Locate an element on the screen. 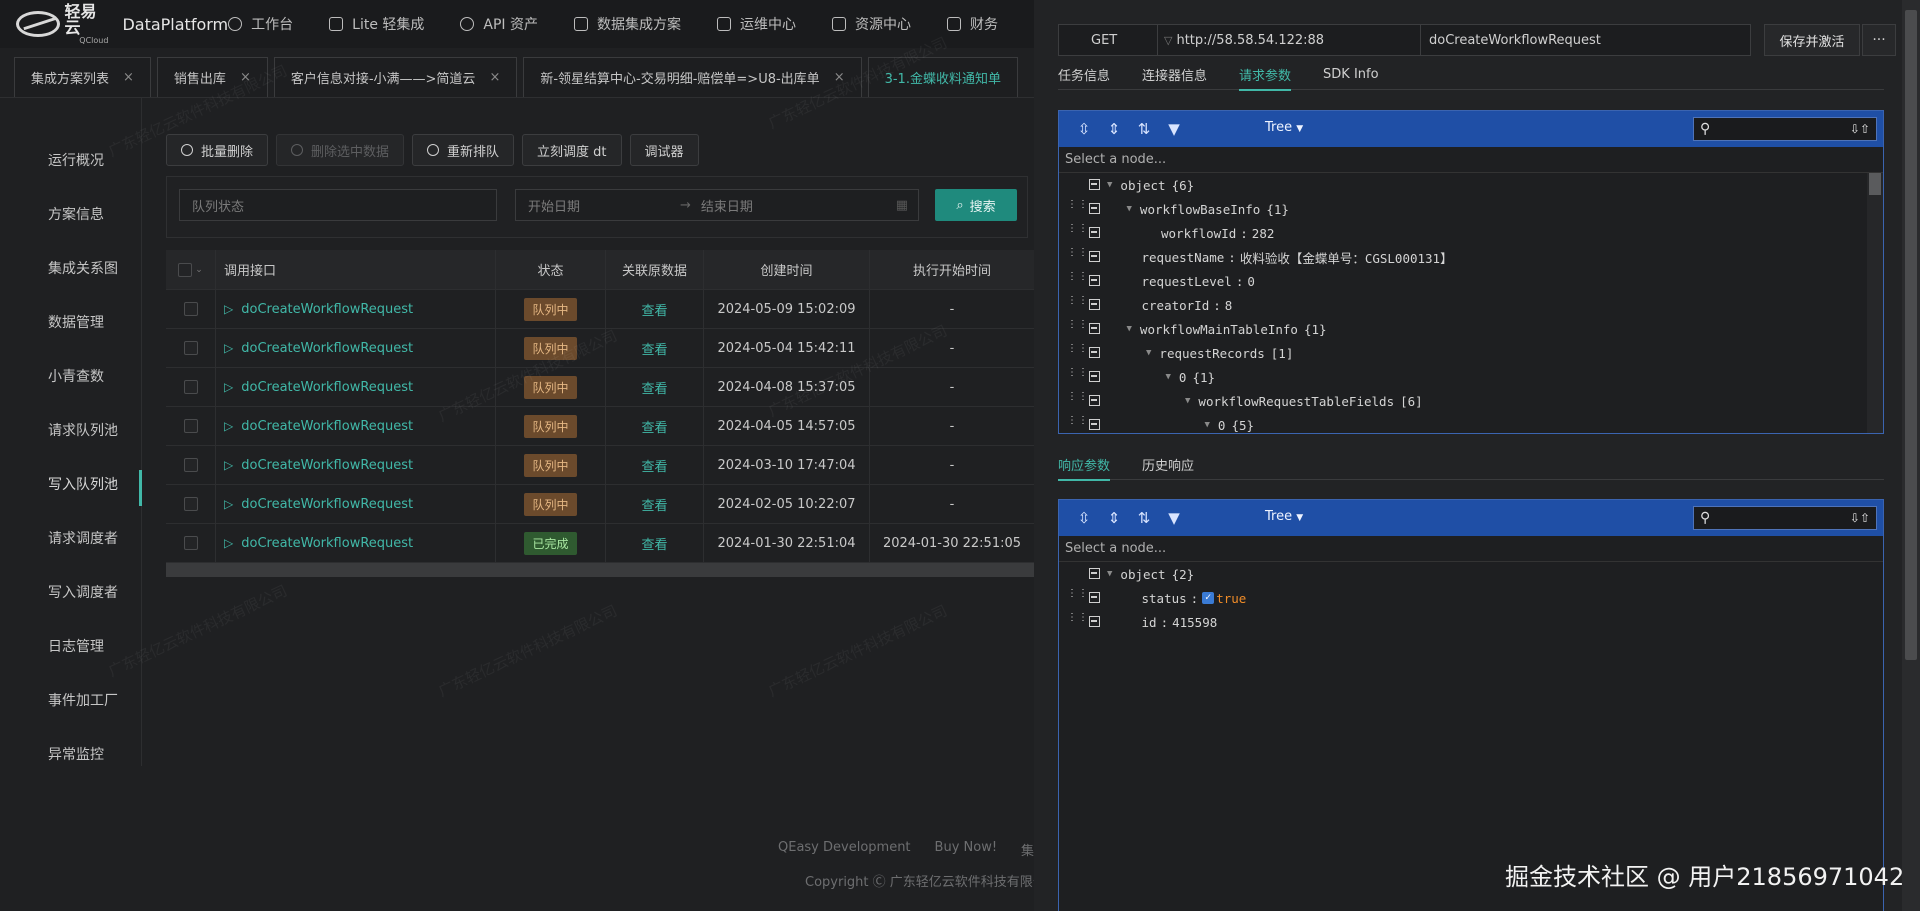 This screenshot has height=911, width=1920. nav-workbench: 工作台 is located at coordinates (260, 24).